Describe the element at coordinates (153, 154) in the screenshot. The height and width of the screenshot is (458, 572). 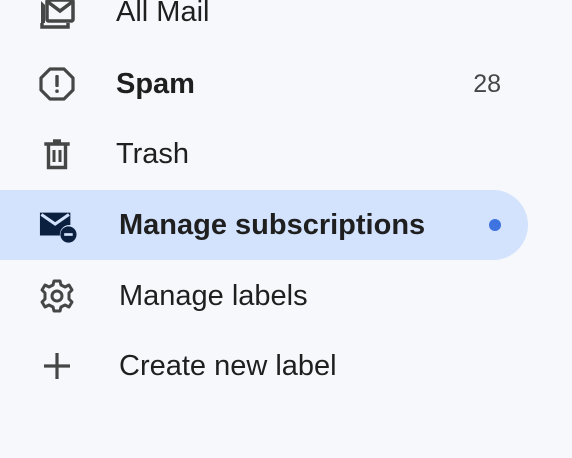
I see `sidebar-item-label: Trash` at that location.